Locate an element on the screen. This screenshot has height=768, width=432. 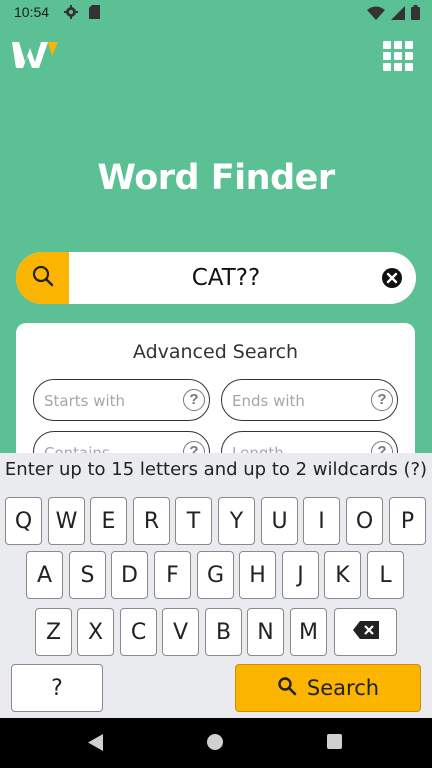
search-key: Search is located at coordinates (328, 688).